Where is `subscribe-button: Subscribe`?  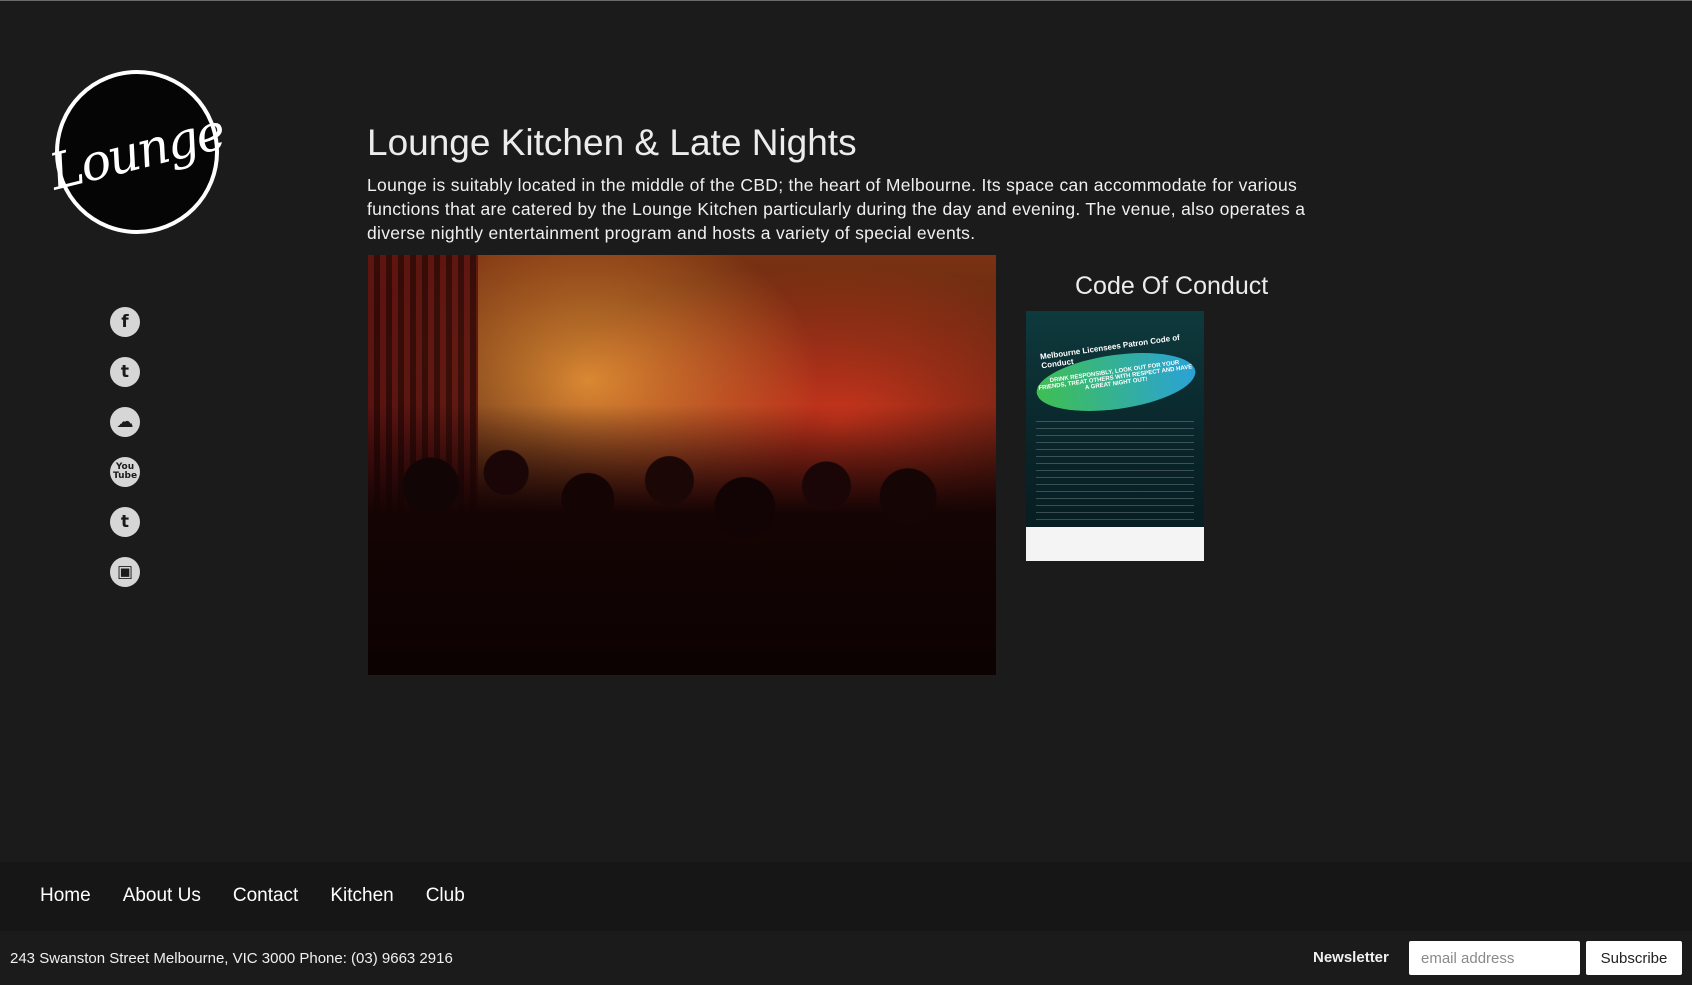 subscribe-button: Subscribe is located at coordinates (1634, 958).